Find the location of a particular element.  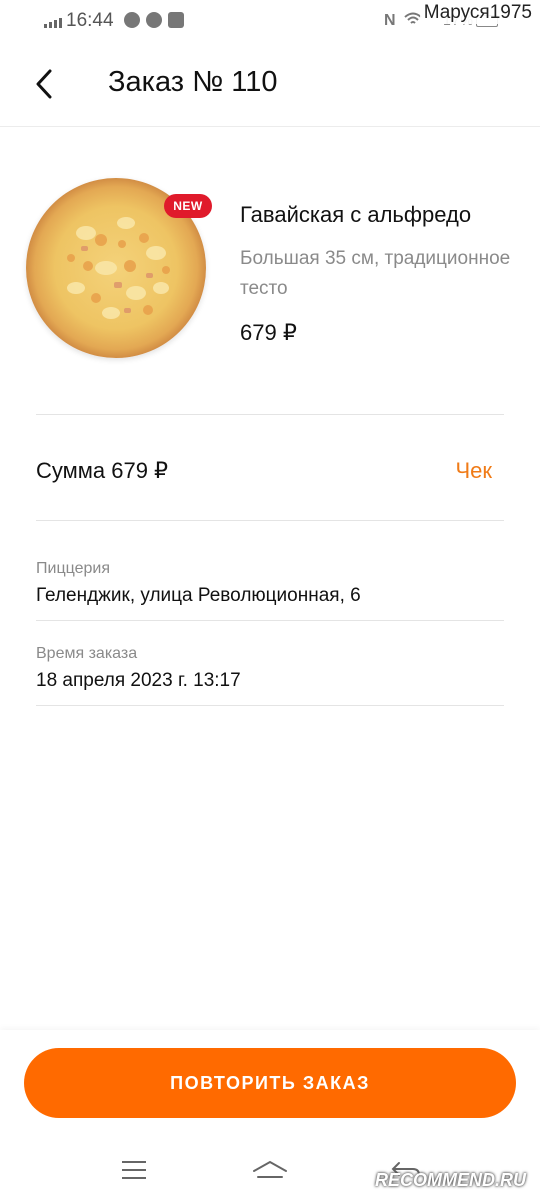

home-icon is located at coordinates (270, 1169).